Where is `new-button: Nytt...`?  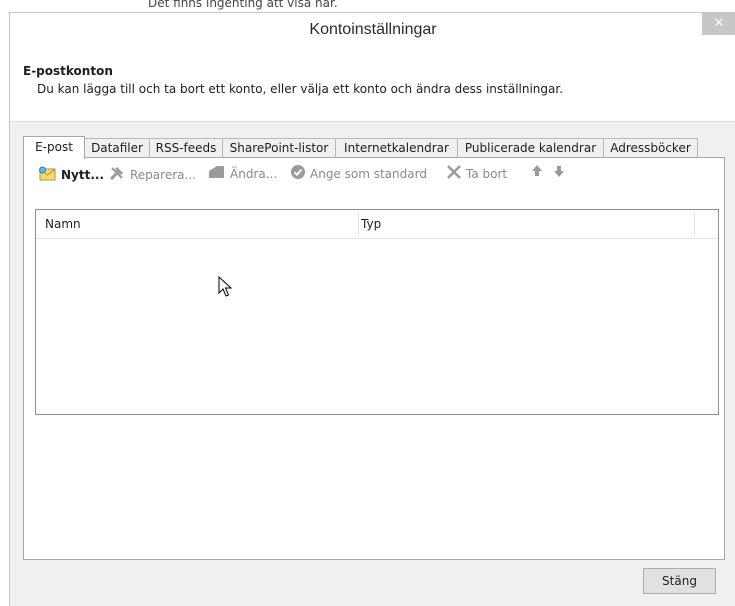
new-button: Nytt... is located at coordinates (70, 173).